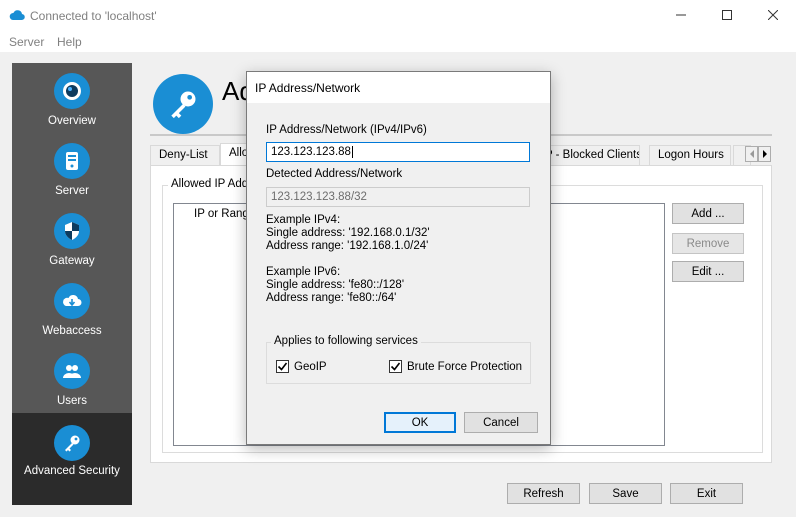 The height and width of the screenshot is (517, 796). Describe the element at coordinates (464, 367) in the screenshot. I see `brute-force-label: Brute Force Protection` at that location.